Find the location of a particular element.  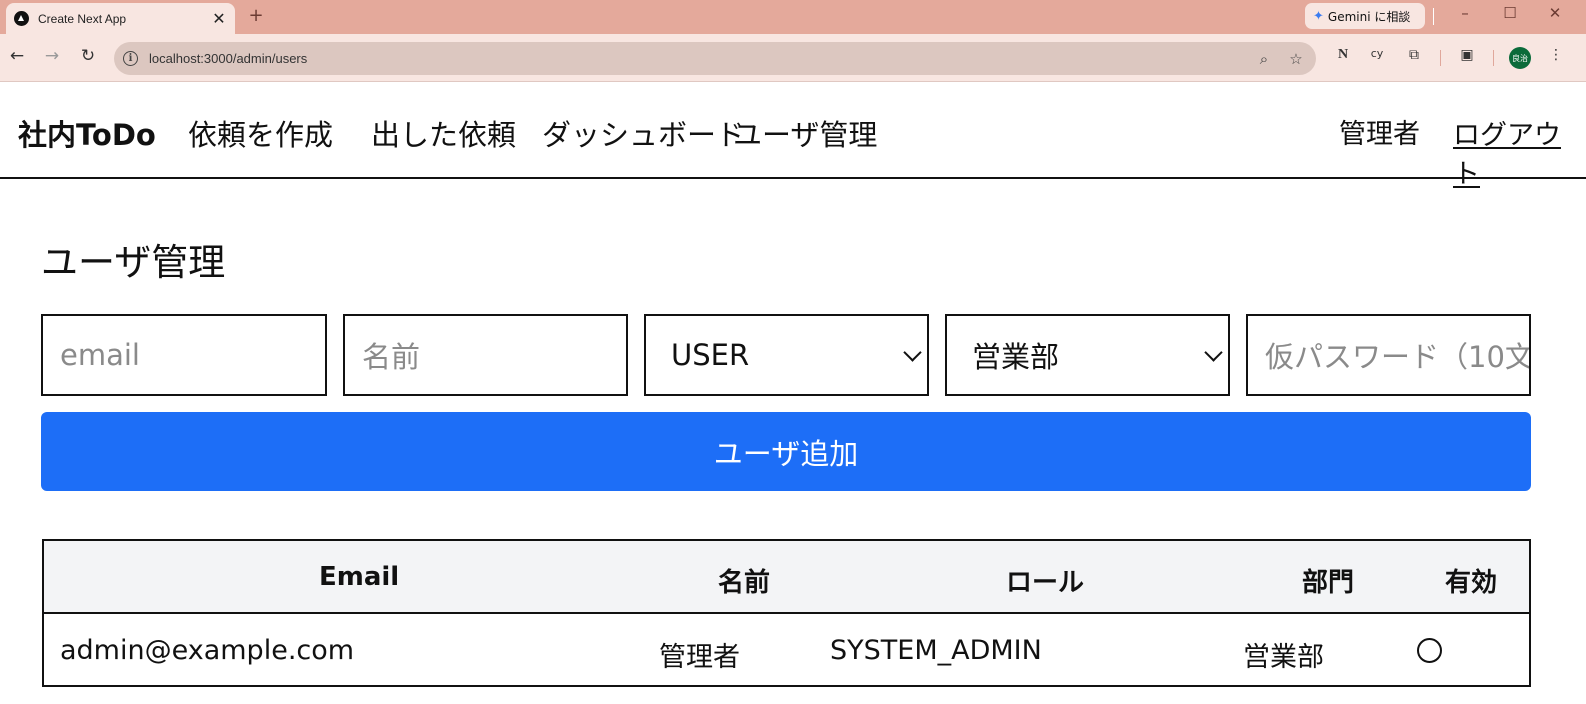

email-input: email is located at coordinates (184, 355).